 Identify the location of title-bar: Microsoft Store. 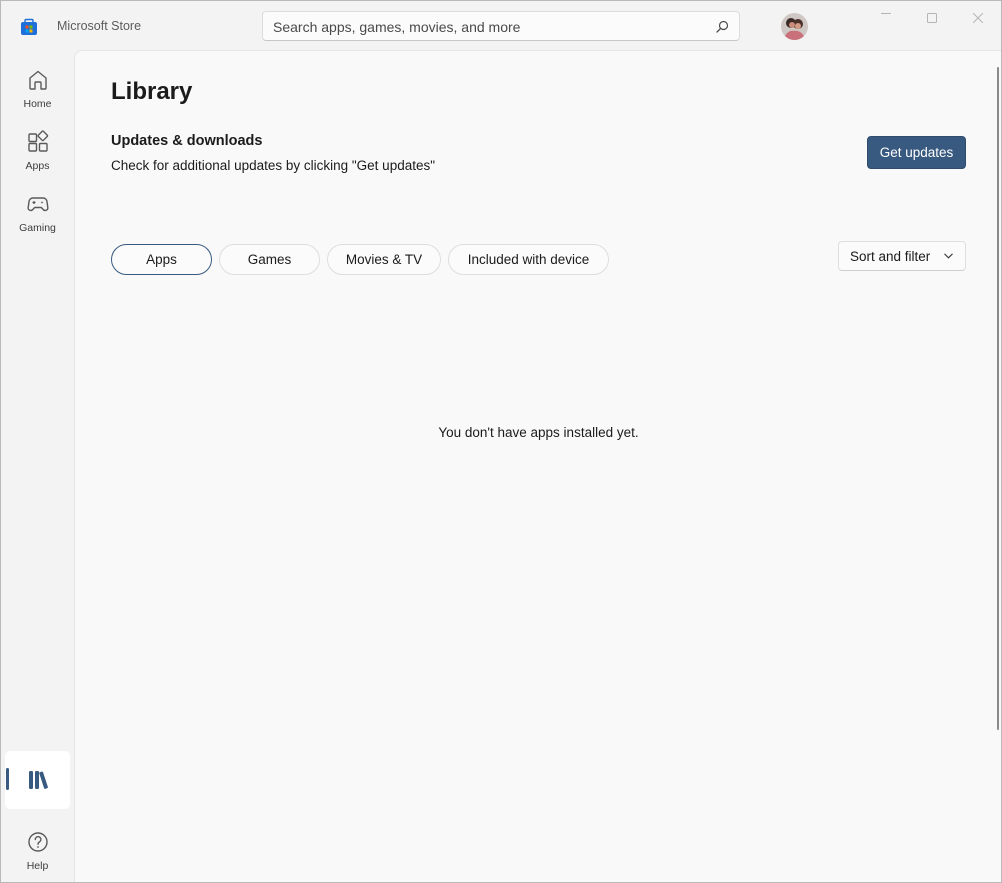
(501, 26).